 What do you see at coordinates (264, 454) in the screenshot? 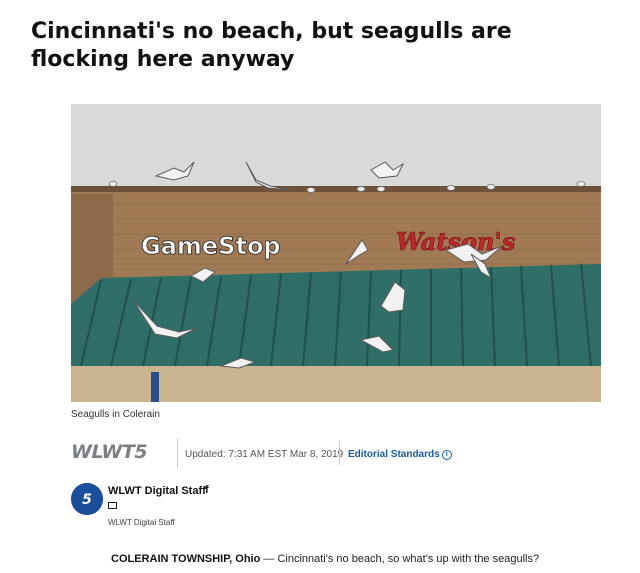
I see `updated-timestamp: Updated: 7:31 AM EST Mar 8, 2019` at bounding box center [264, 454].